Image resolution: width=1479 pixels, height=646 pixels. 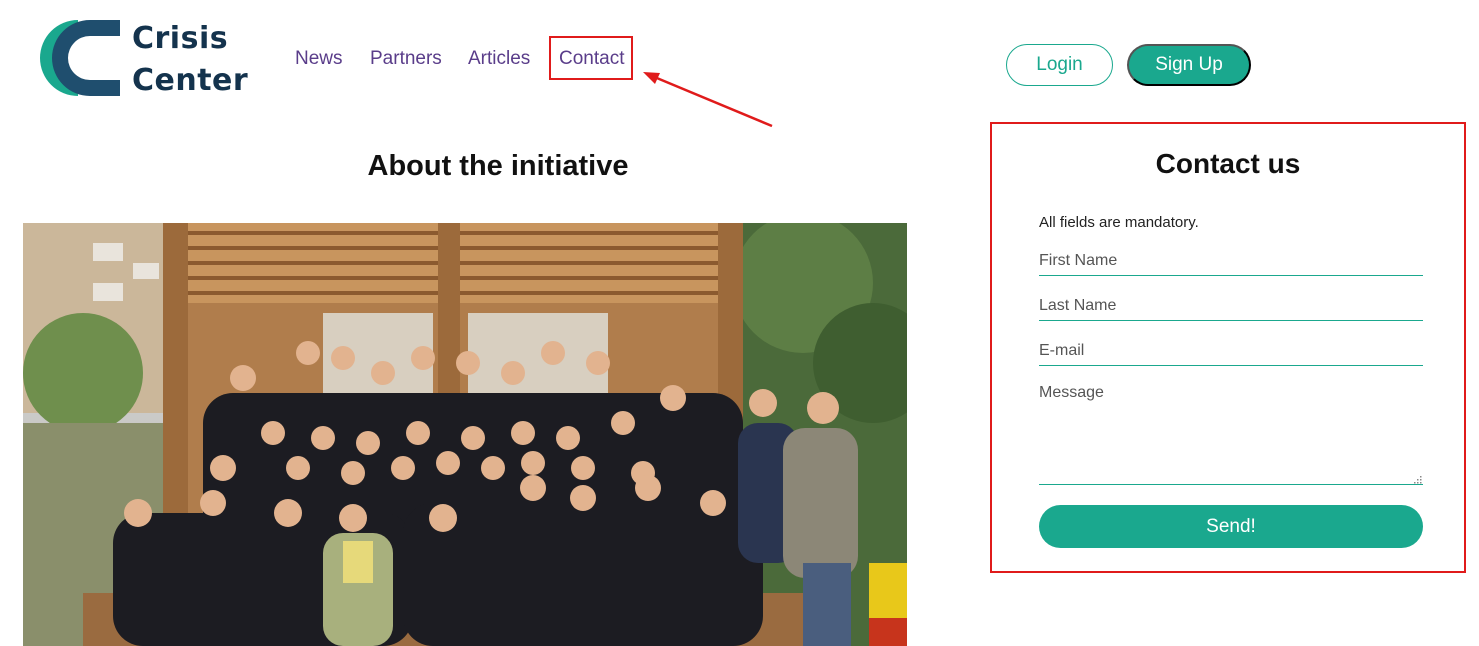 I want to click on message-input, so click(x=1231, y=432).